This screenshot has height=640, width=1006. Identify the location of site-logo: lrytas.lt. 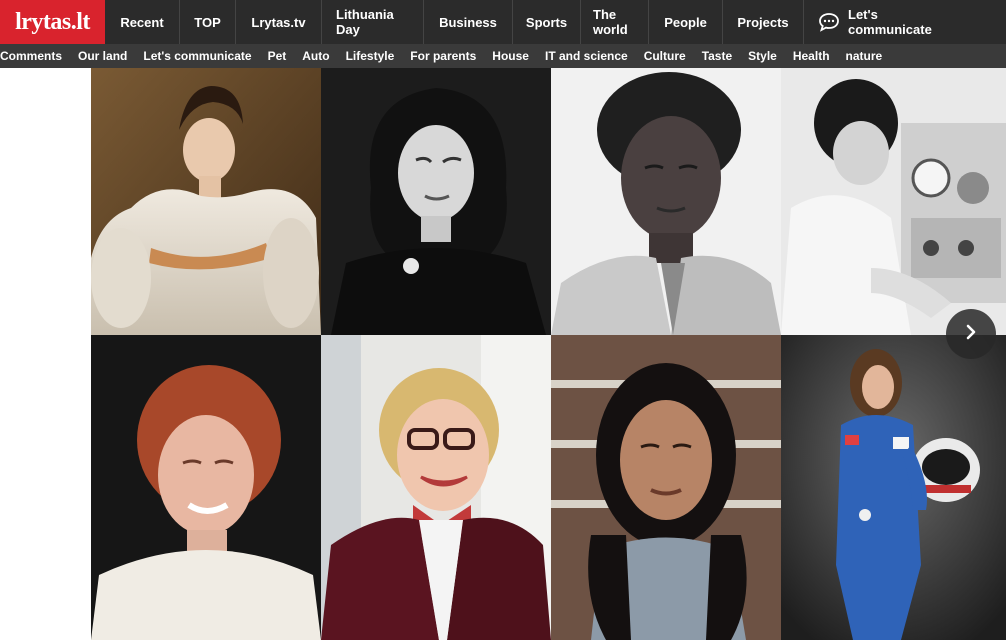
(52, 22).